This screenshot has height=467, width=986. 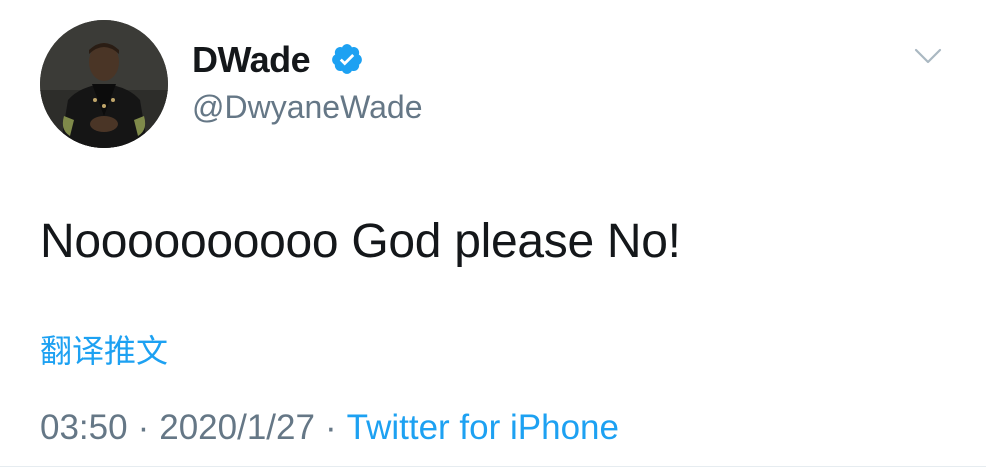 I want to click on tweet-date: 2020/1/27, so click(x=237, y=427).